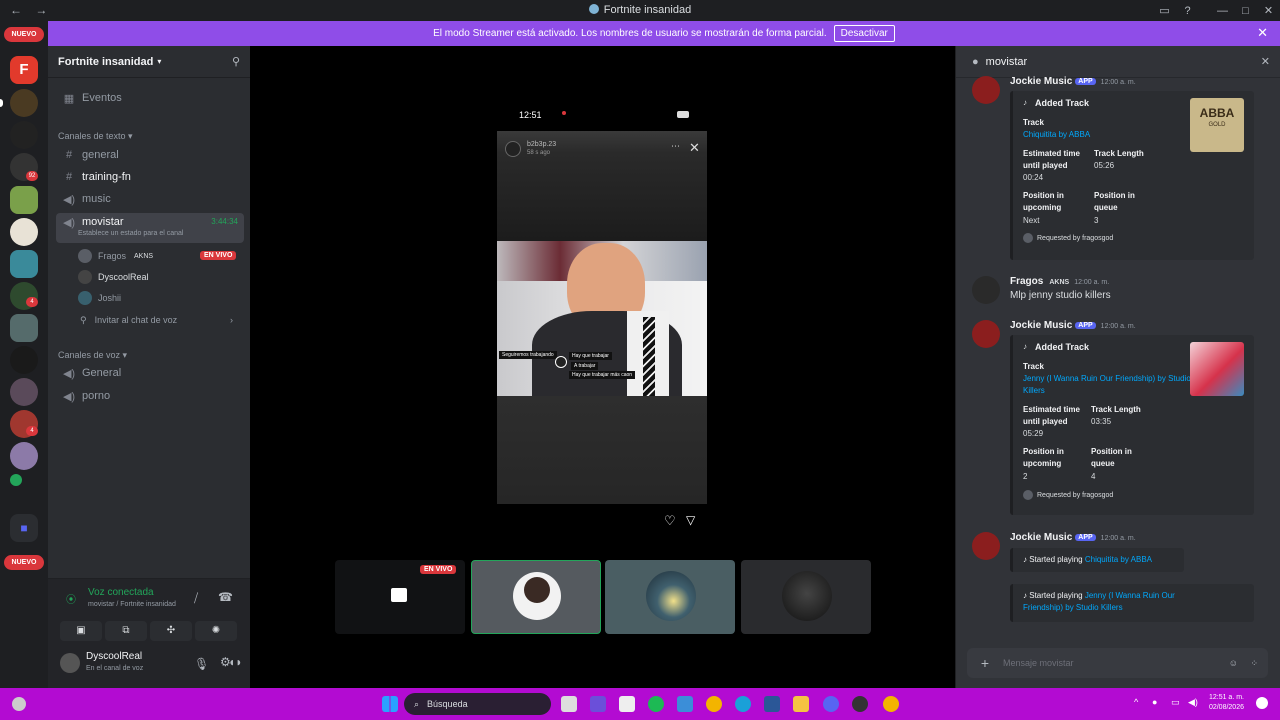 The image size is (1280, 720). Describe the element at coordinates (627, 704) in the screenshot. I see `store-icon` at that location.